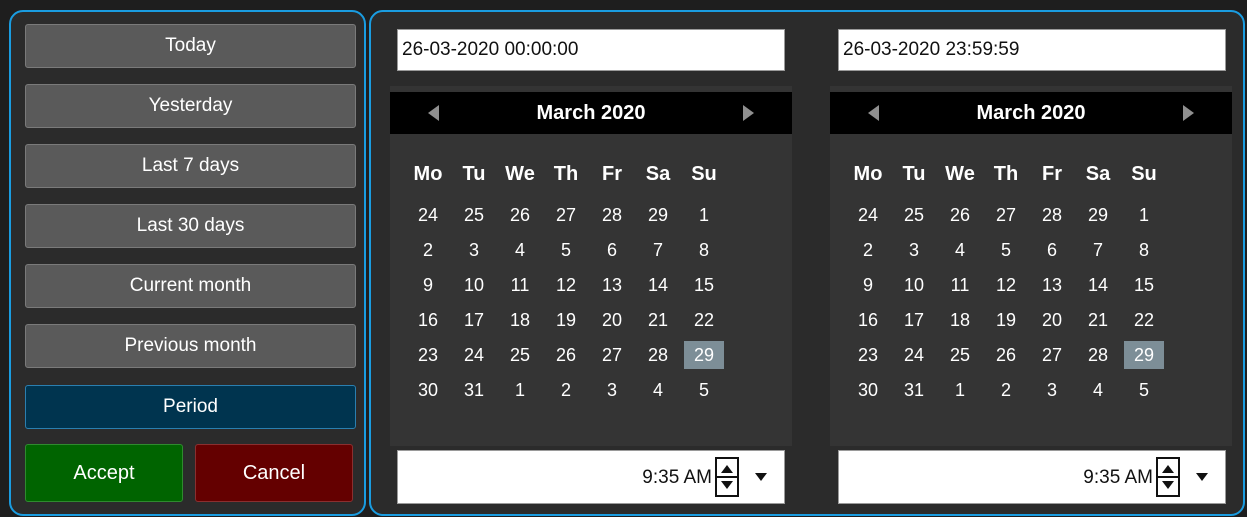  What do you see at coordinates (658, 215) in the screenshot?
I see `calendar-day: 29` at bounding box center [658, 215].